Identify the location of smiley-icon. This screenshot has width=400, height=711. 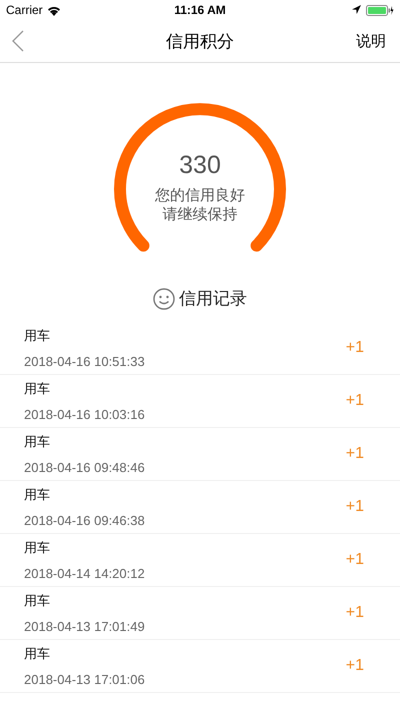
(164, 299).